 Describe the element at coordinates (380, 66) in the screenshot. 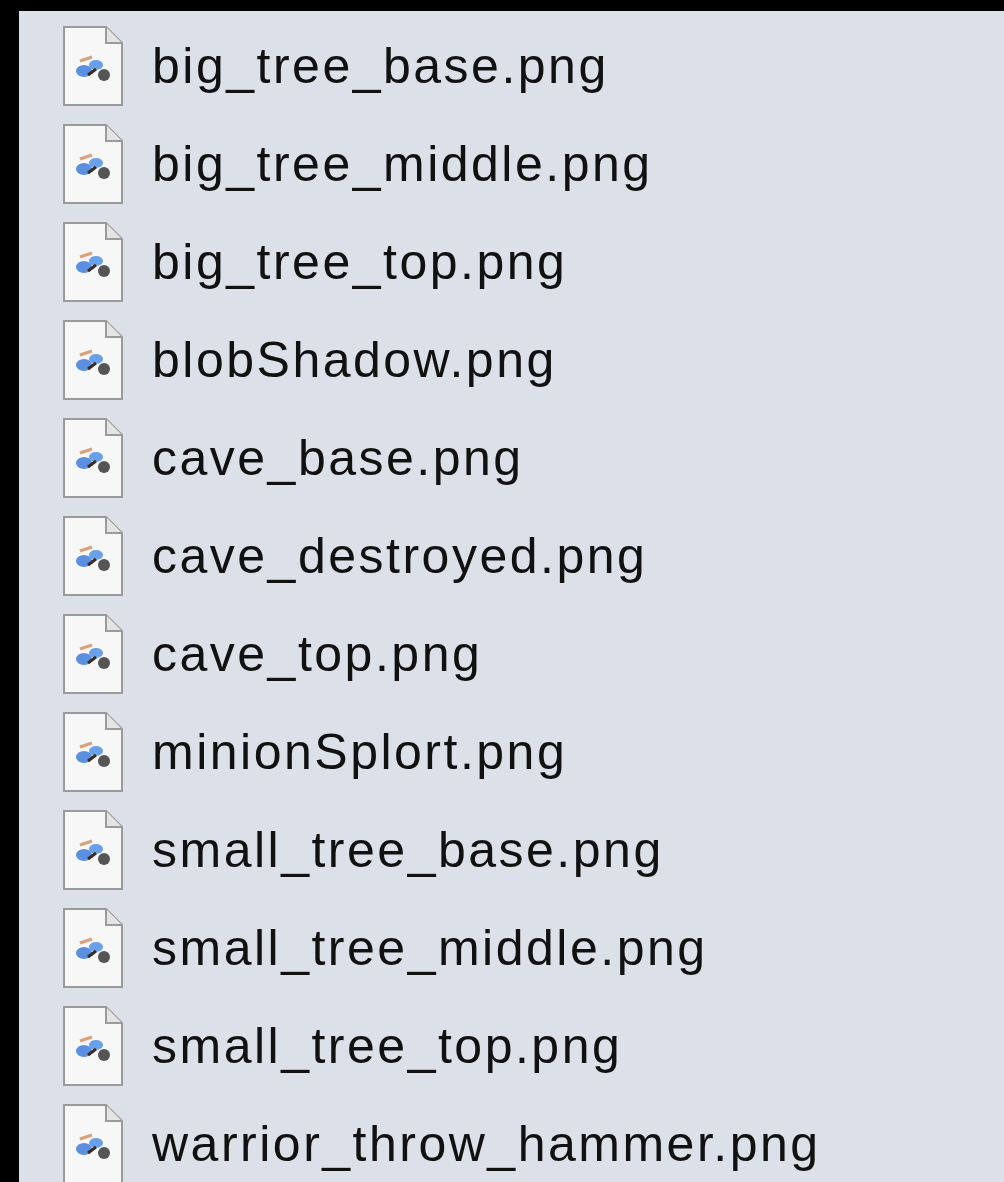

I see `file-name: big_tree_base.png` at that location.